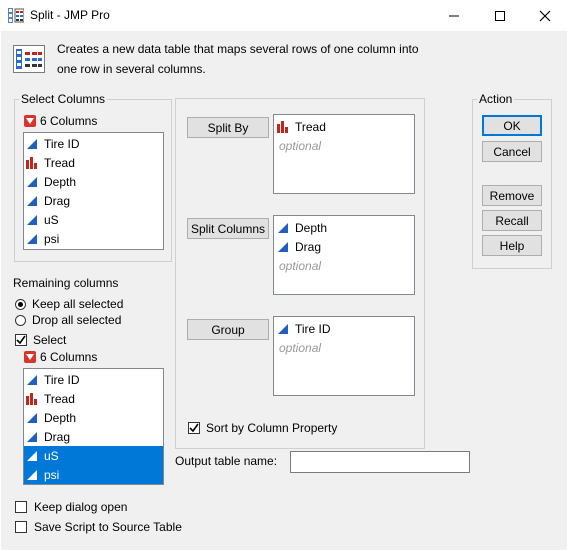 The image size is (569, 551). What do you see at coordinates (228, 228) in the screenshot?
I see `split-columns-button: Split Columns` at bounding box center [228, 228].